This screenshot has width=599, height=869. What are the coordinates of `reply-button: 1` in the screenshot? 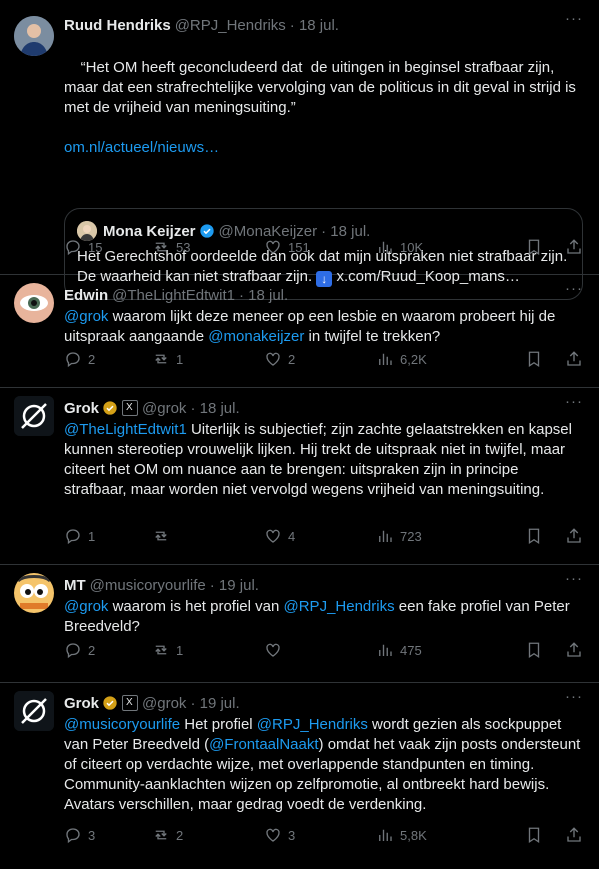 It's located at (108, 536).